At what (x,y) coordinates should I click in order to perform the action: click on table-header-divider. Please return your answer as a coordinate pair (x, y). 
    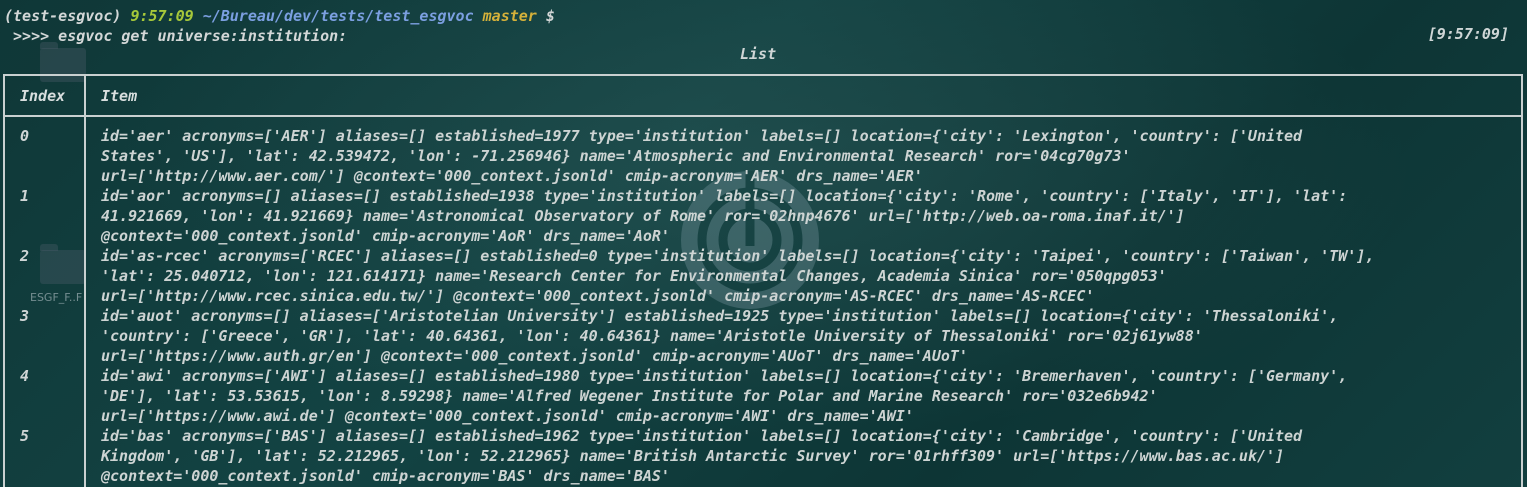
    Looking at the image, I should click on (763, 116).